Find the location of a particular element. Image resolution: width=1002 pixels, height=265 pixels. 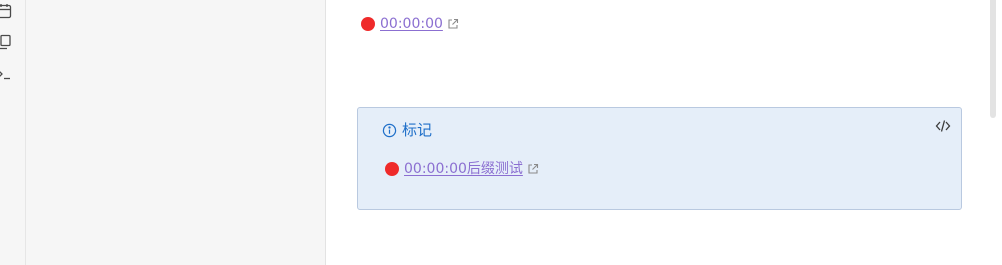

timestamp-link: 00:00:00 is located at coordinates (408, 24).